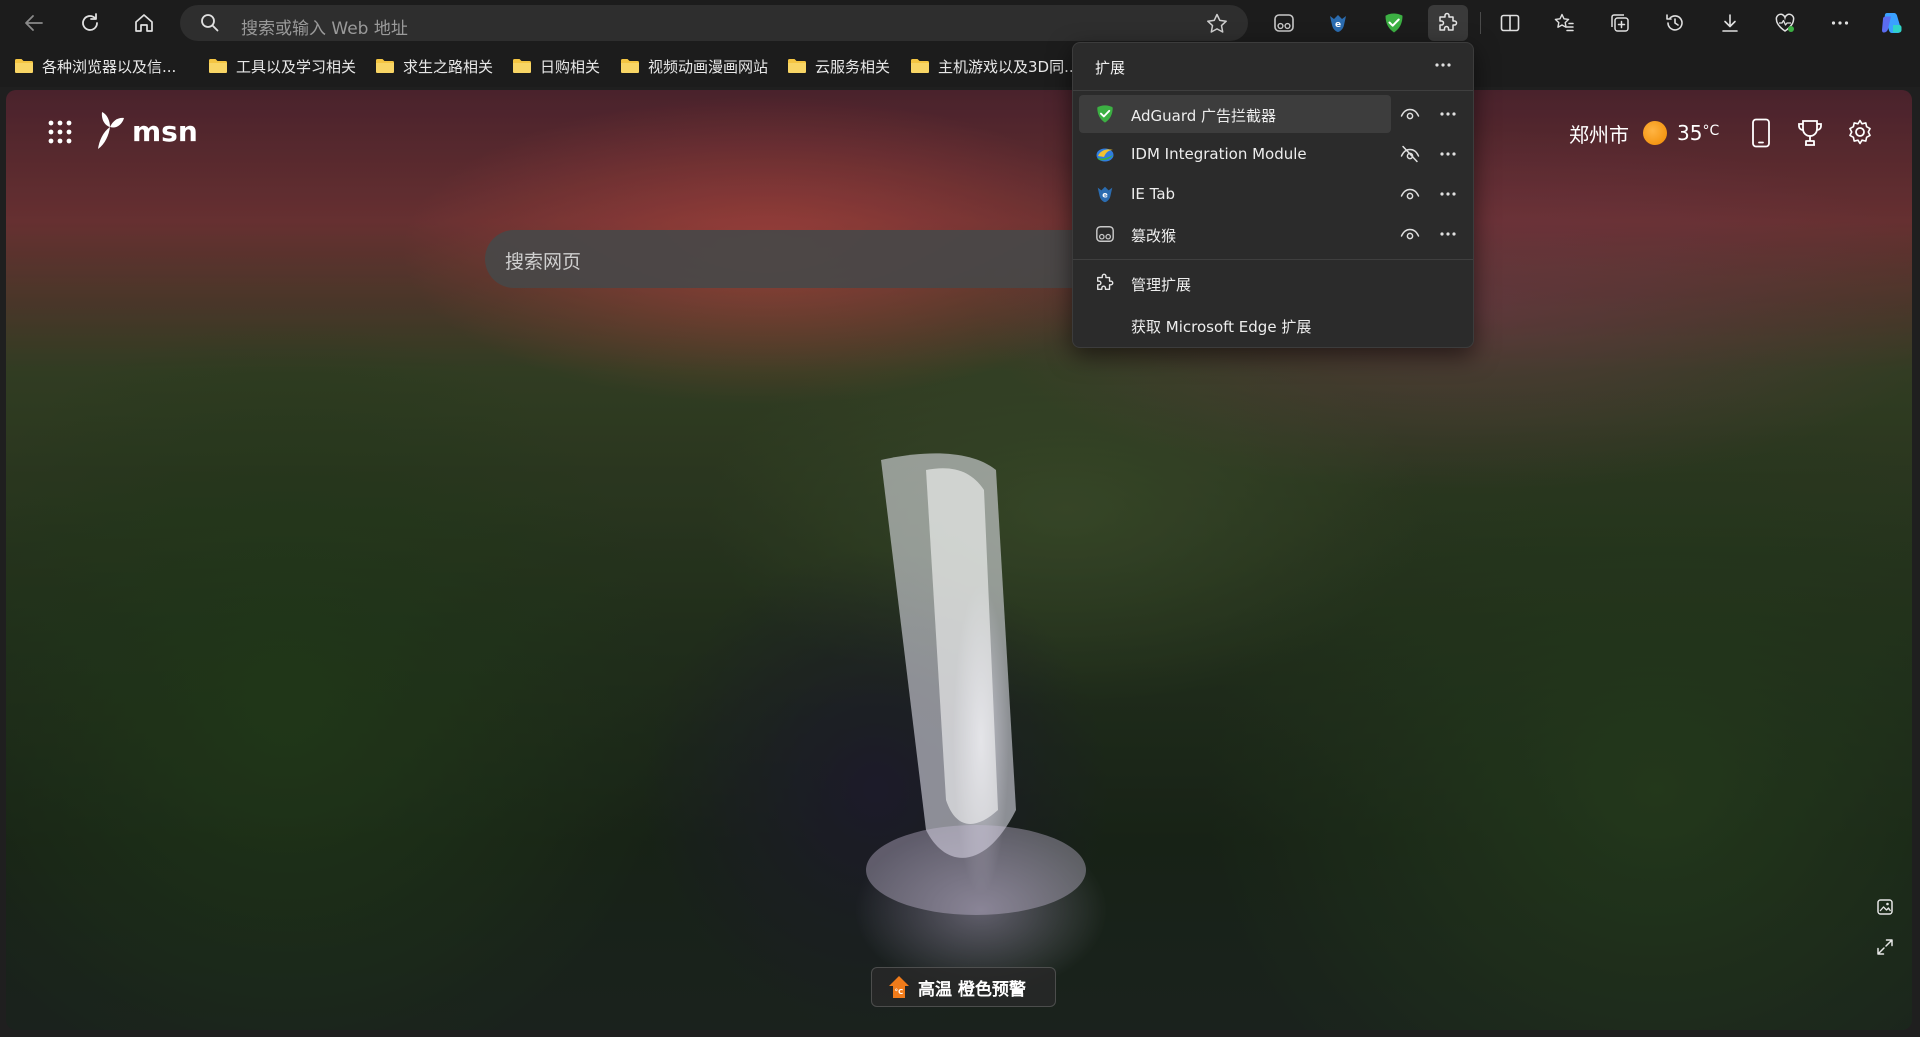  What do you see at coordinates (1270, 283) in the screenshot?
I see `manage-extensions-link: 管理扩展` at bounding box center [1270, 283].